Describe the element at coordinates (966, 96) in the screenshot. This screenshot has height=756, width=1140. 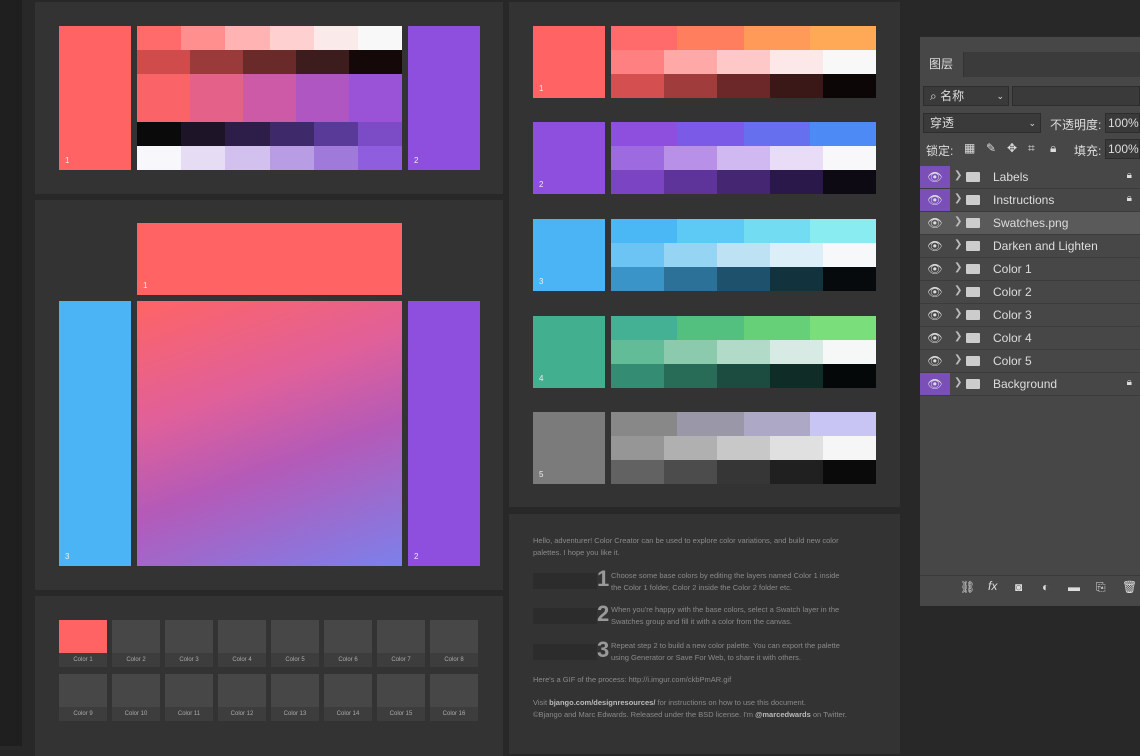
I see `filter-type-select: ⌕ 名称 ⌄` at that location.